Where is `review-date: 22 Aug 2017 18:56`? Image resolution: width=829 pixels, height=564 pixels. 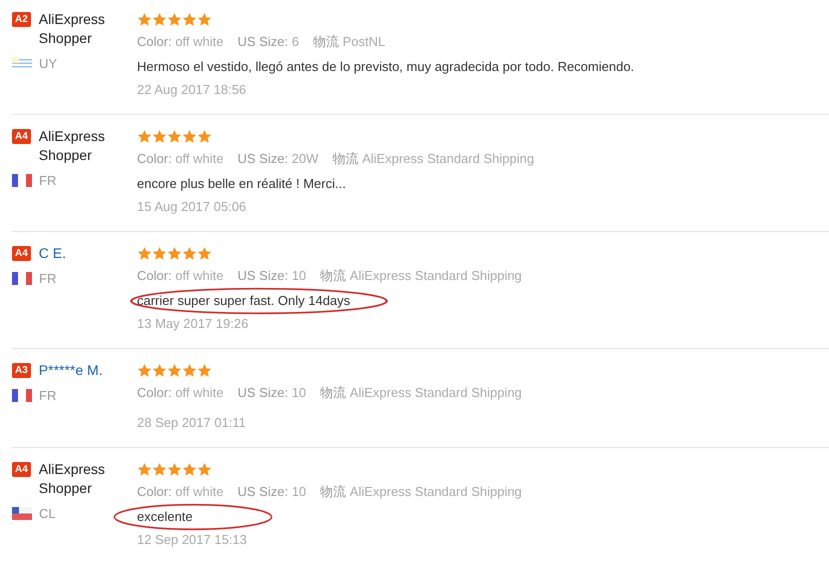
review-date: 22 Aug 2017 18:56 is located at coordinates (192, 90).